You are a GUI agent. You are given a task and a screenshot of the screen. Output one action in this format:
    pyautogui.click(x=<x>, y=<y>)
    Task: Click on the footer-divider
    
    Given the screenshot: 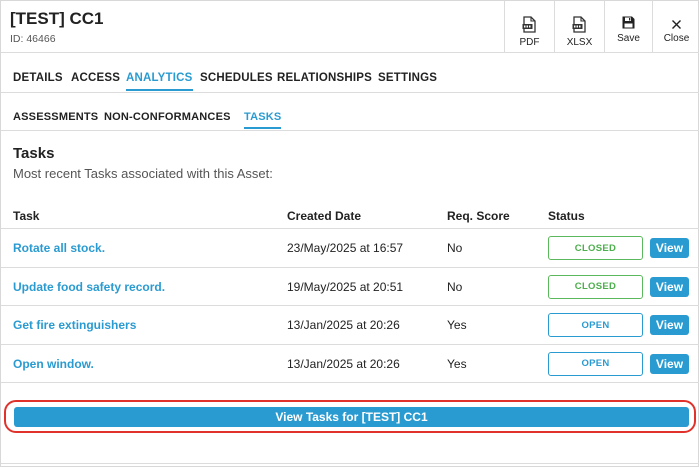 What is the action you would take?
    pyautogui.click(x=350, y=463)
    